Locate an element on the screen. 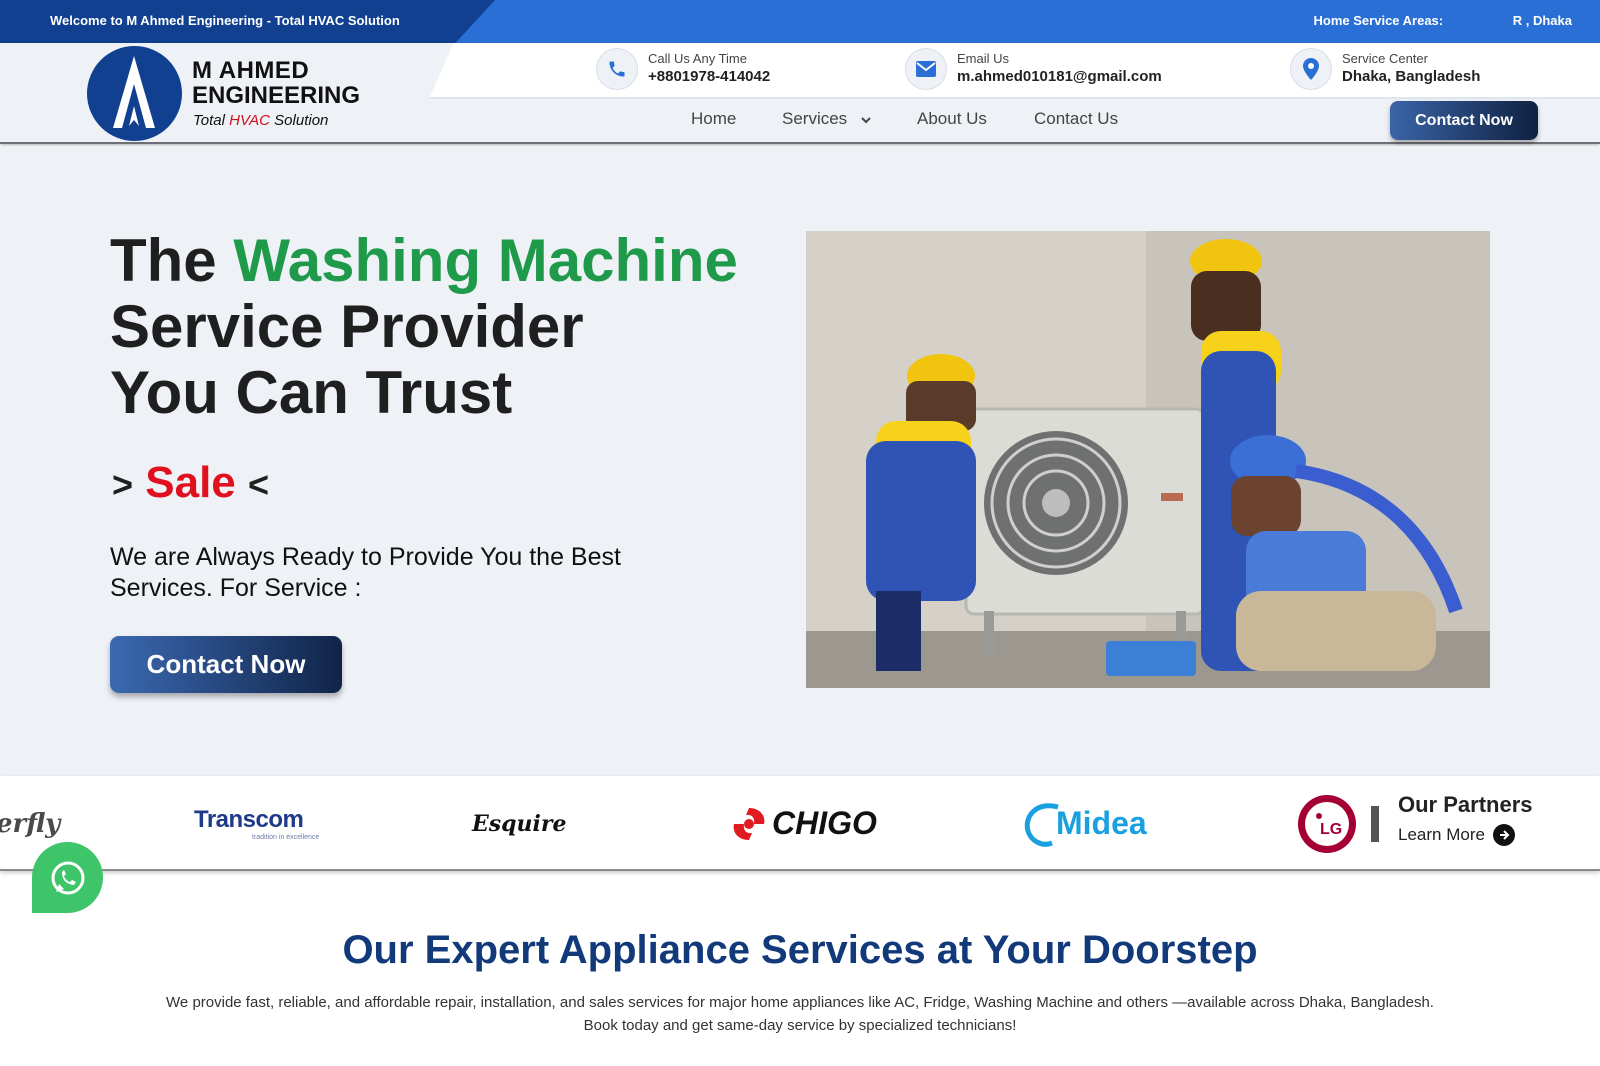 This screenshot has width=1600, height=1066. logo-tagline: Total HVAC Solution is located at coordinates (260, 120).